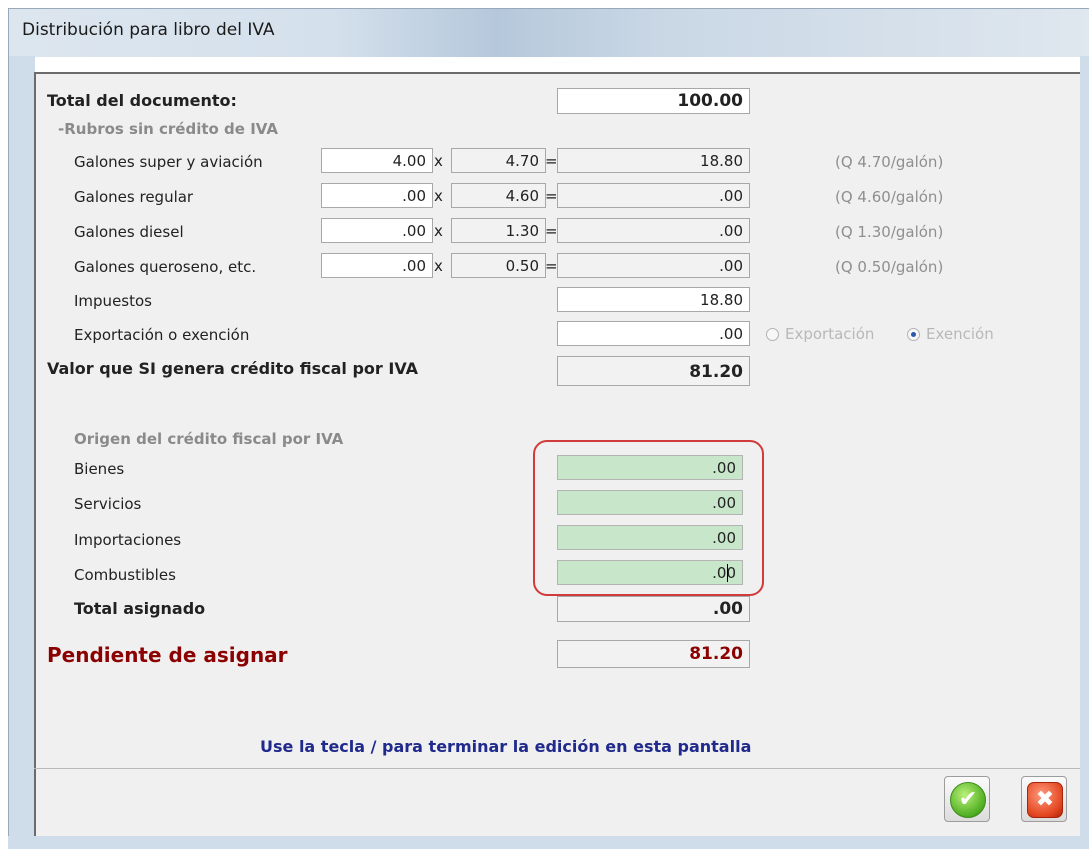  I want to click on total-asignado-field: .00, so click(653, 609).